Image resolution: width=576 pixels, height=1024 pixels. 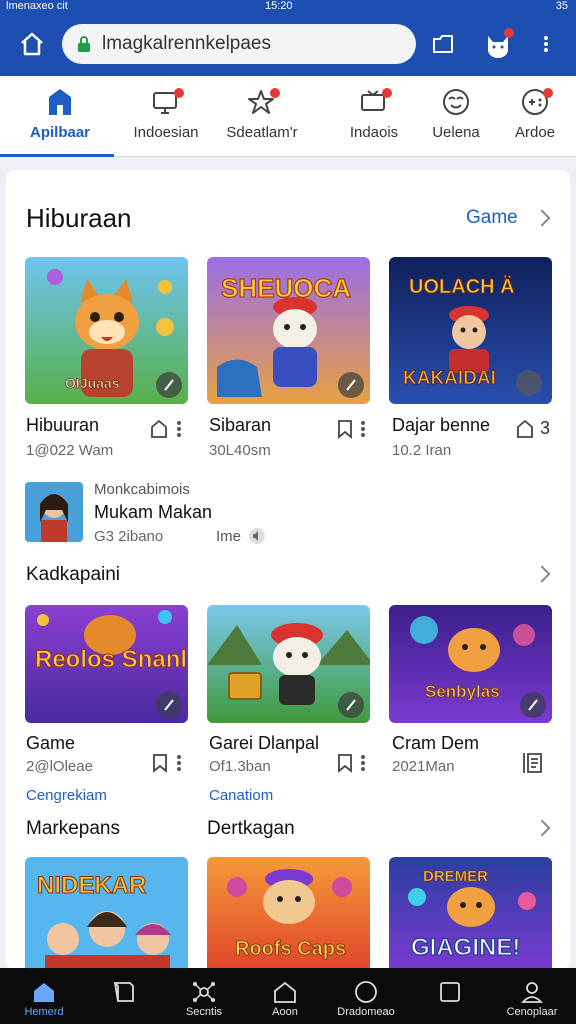 What do you see at coordinates (73, 828) in the screenshot?
I see `section-title: Markepans` at bounding box center [73, 828].